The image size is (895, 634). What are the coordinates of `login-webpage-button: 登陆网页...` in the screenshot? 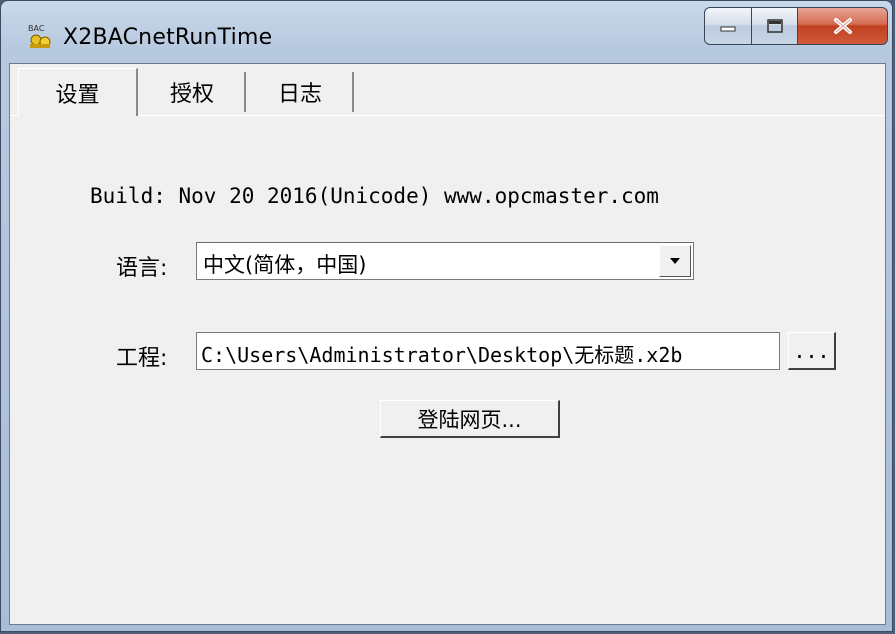 It's located at (470, 419).